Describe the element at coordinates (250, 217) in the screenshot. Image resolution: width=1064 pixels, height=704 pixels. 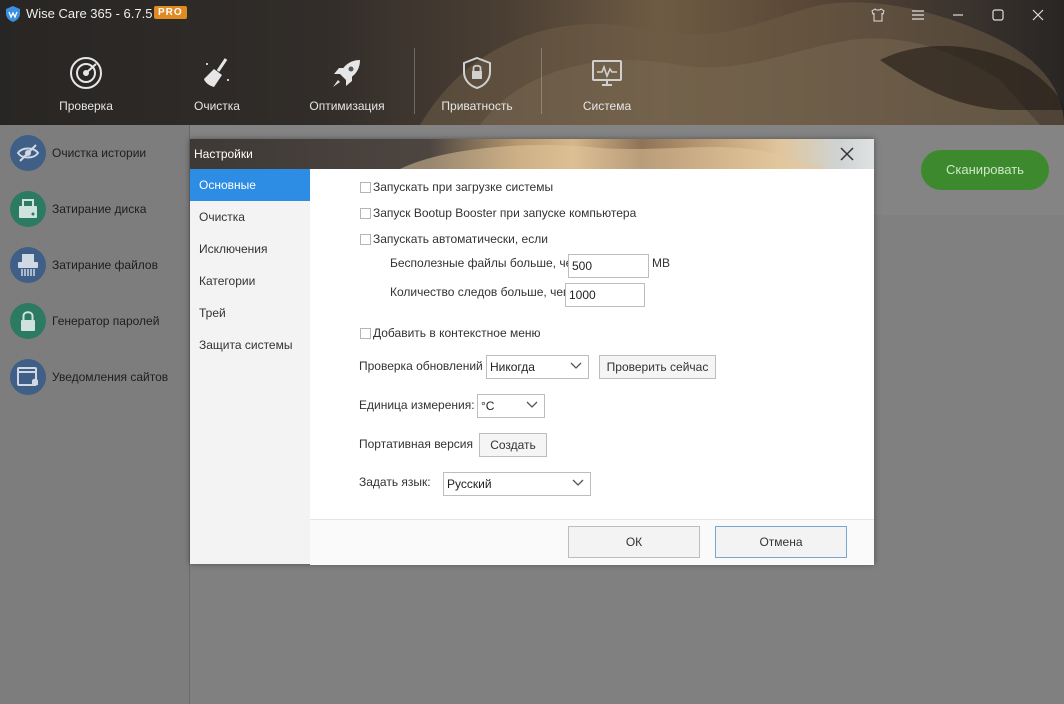
I see `settings-tab-cleaning: Очистка` at that location.